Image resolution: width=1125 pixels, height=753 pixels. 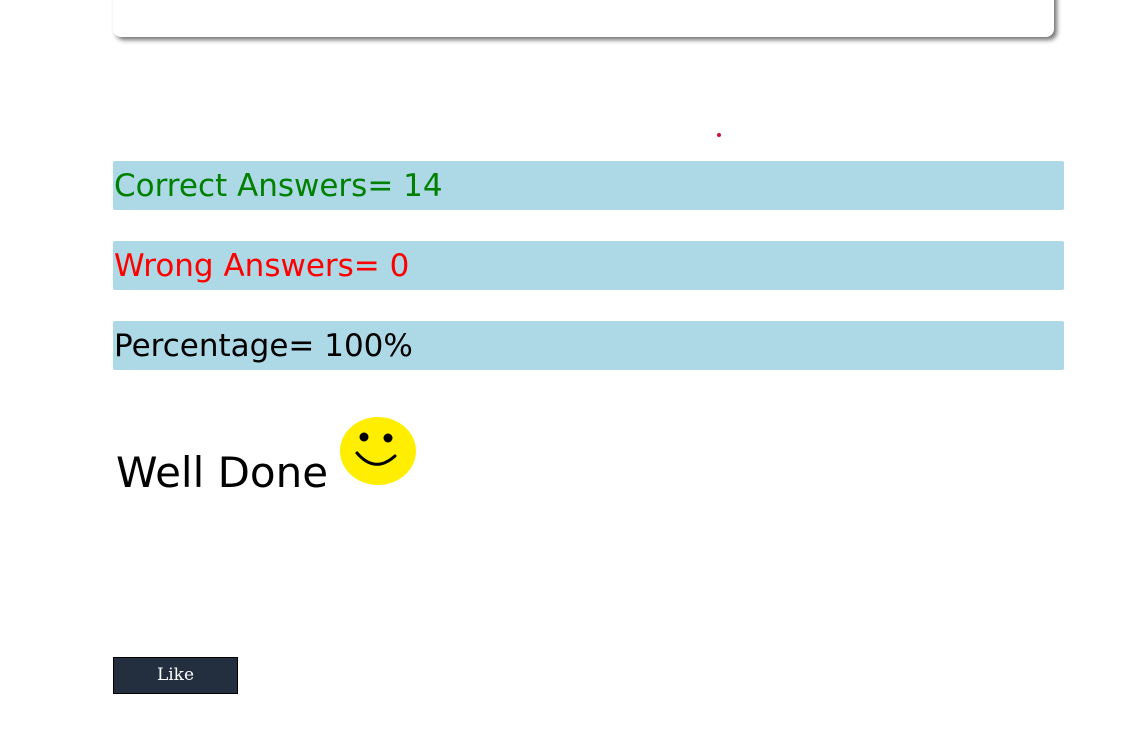 What do you see at coordinates (175, 675) in the screenshot?
I see `like-button: Like` at bounding box center [175, 675].